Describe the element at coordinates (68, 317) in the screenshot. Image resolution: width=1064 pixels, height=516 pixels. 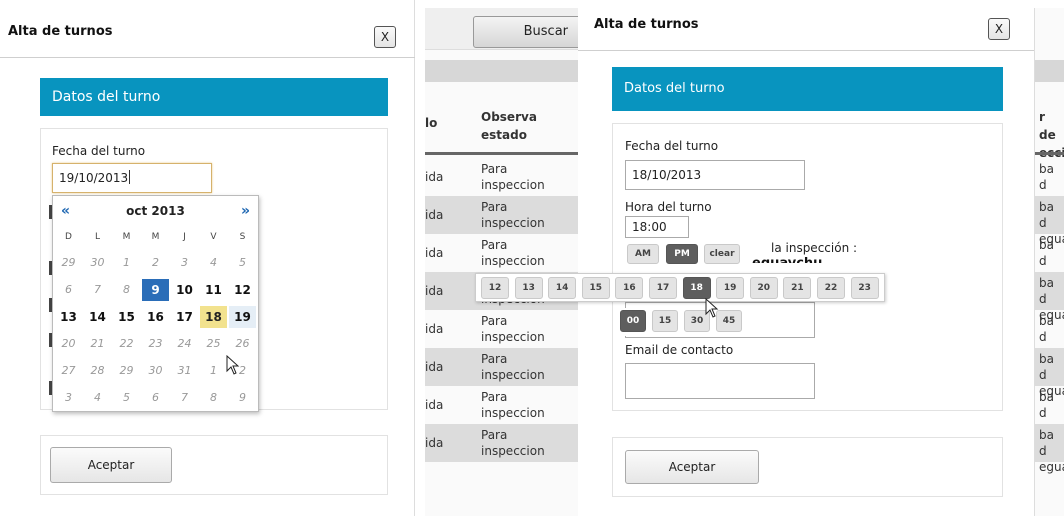
I see `calendar-day: 13` at that location.